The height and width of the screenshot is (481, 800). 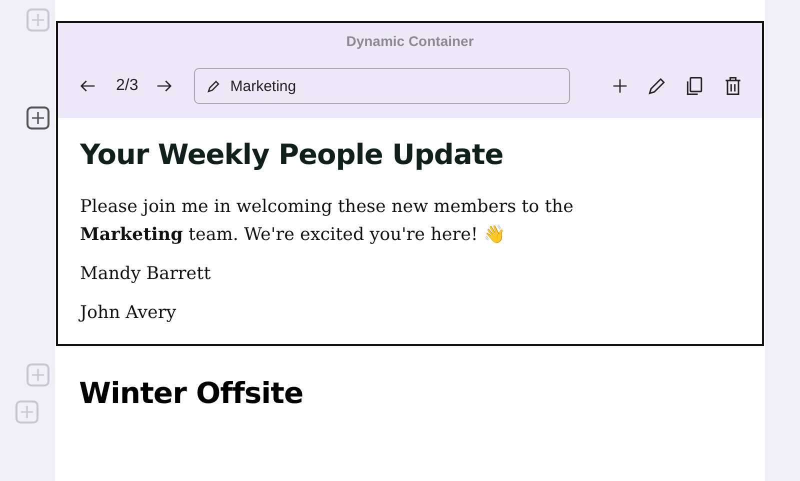 What do you see at coordinates (657, 86) in the screenshot?
I see `edit-icon` at bounding box center [657, 86].